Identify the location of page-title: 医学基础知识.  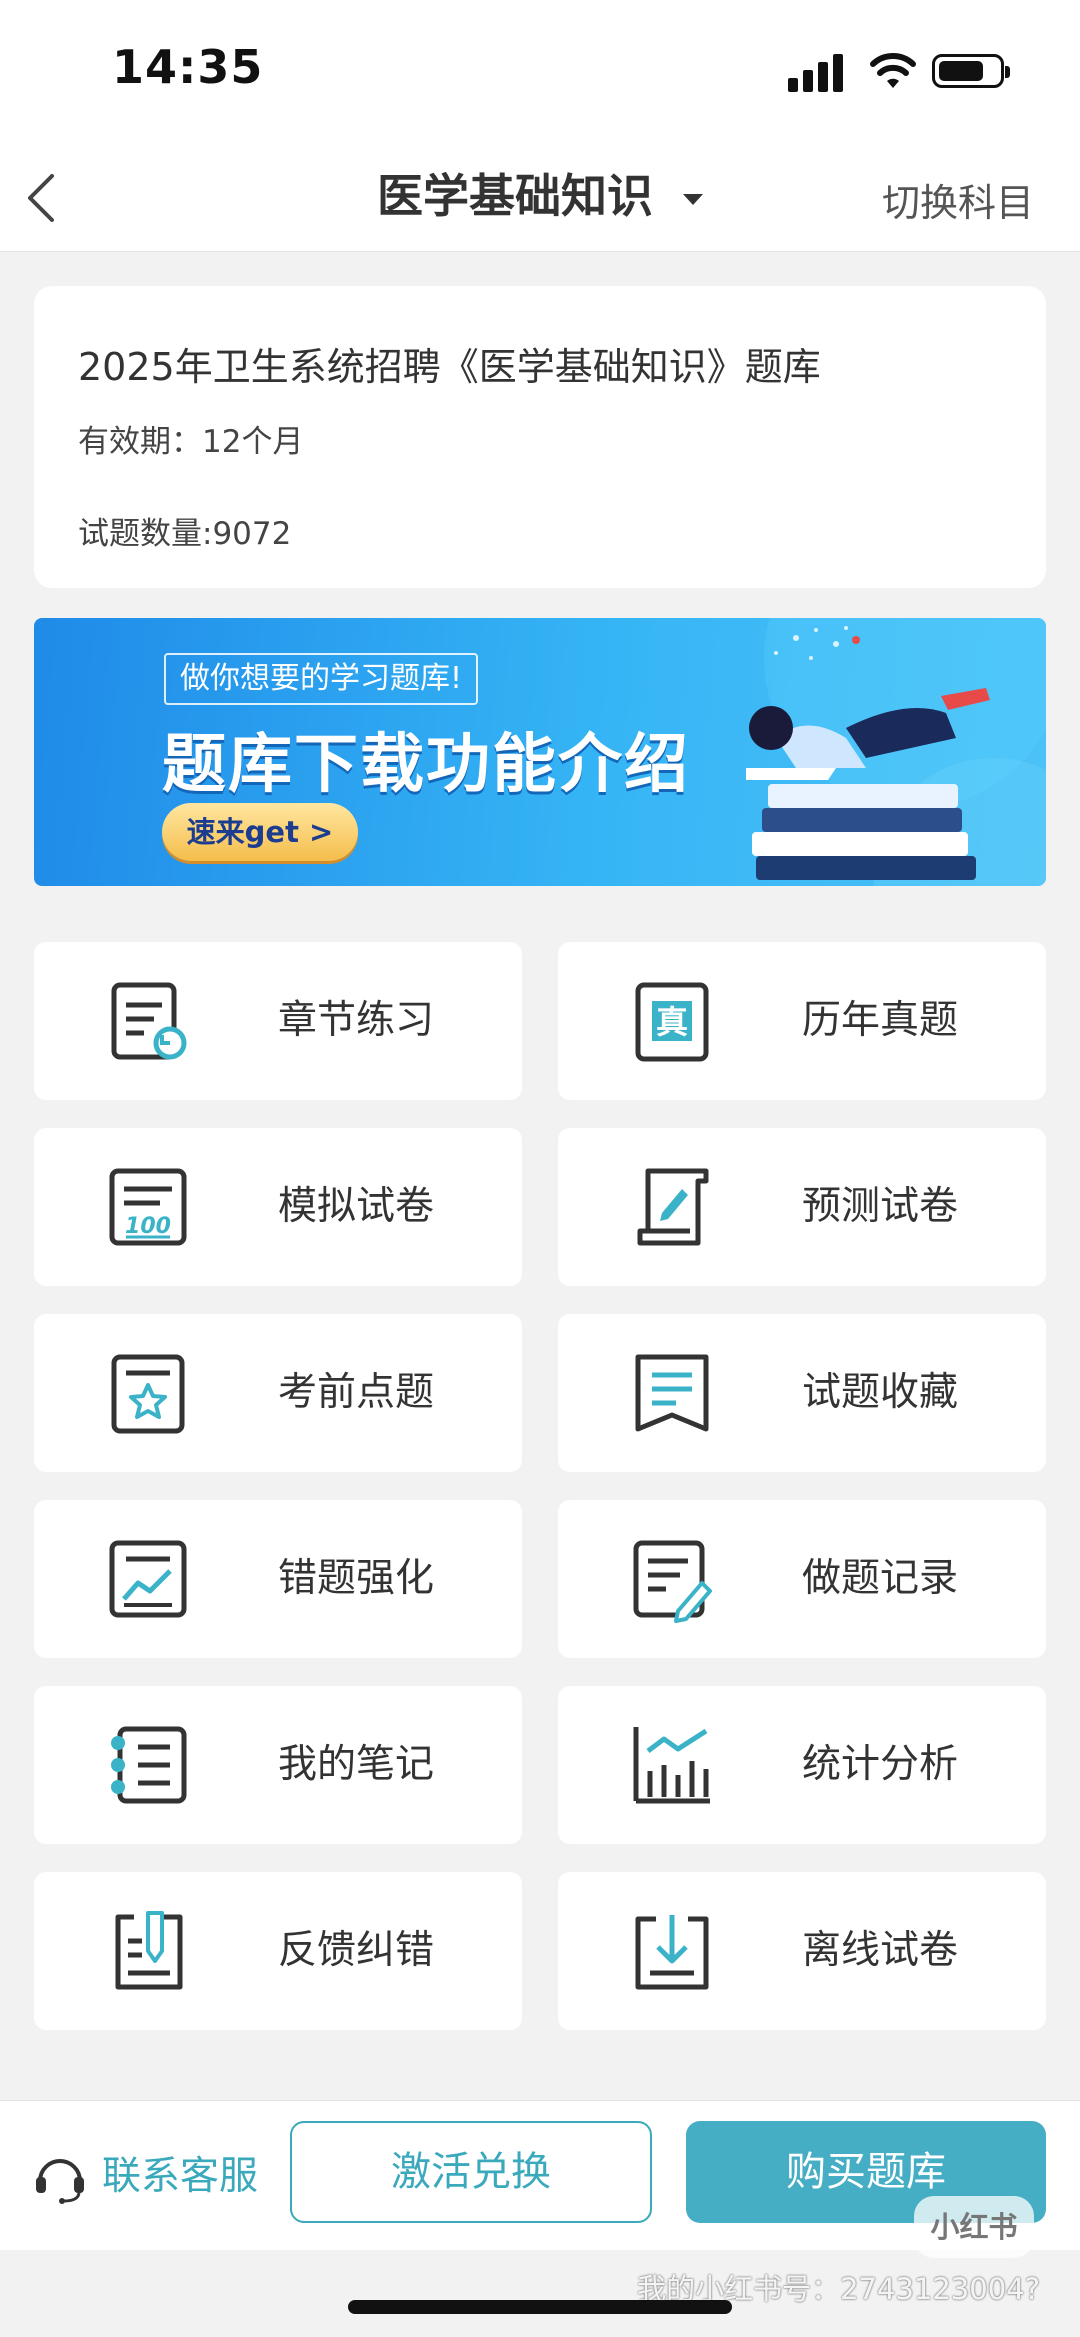
(515, 196).